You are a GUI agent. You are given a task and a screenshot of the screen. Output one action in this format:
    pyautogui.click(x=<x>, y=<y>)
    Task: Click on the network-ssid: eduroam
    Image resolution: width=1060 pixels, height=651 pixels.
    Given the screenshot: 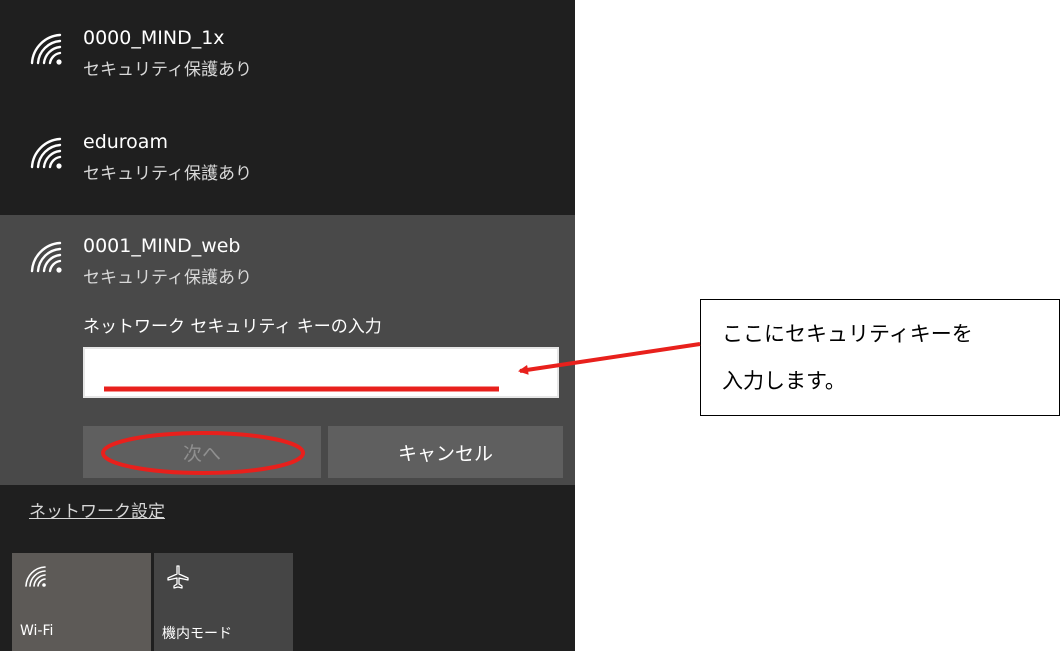 What is the action you would take?
    pyautogui.click(x=125, y=142)
    